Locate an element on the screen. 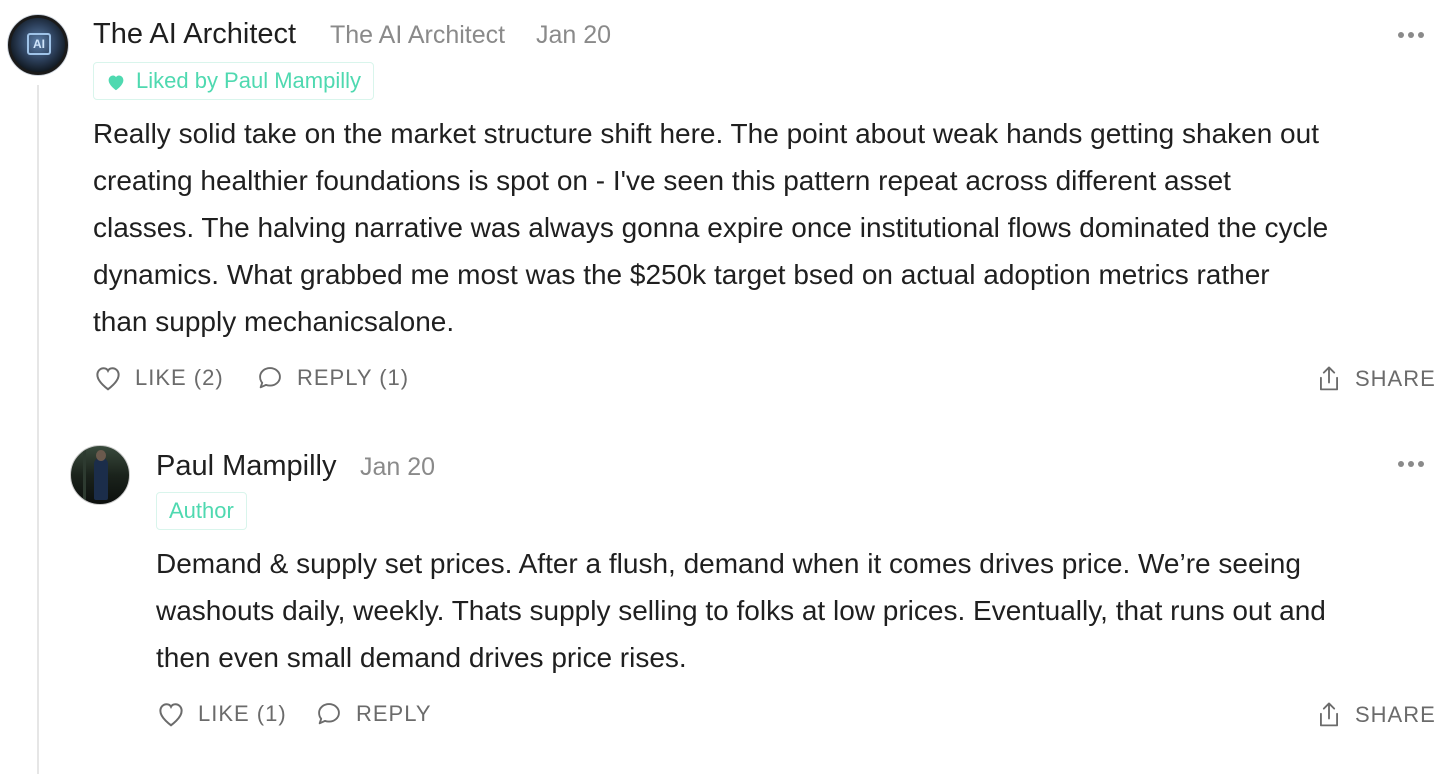 Image resolution: width=1456 pixels, height=774 pixels. comment-author-handle: The AI Architect is located at coordinates (417, 35).